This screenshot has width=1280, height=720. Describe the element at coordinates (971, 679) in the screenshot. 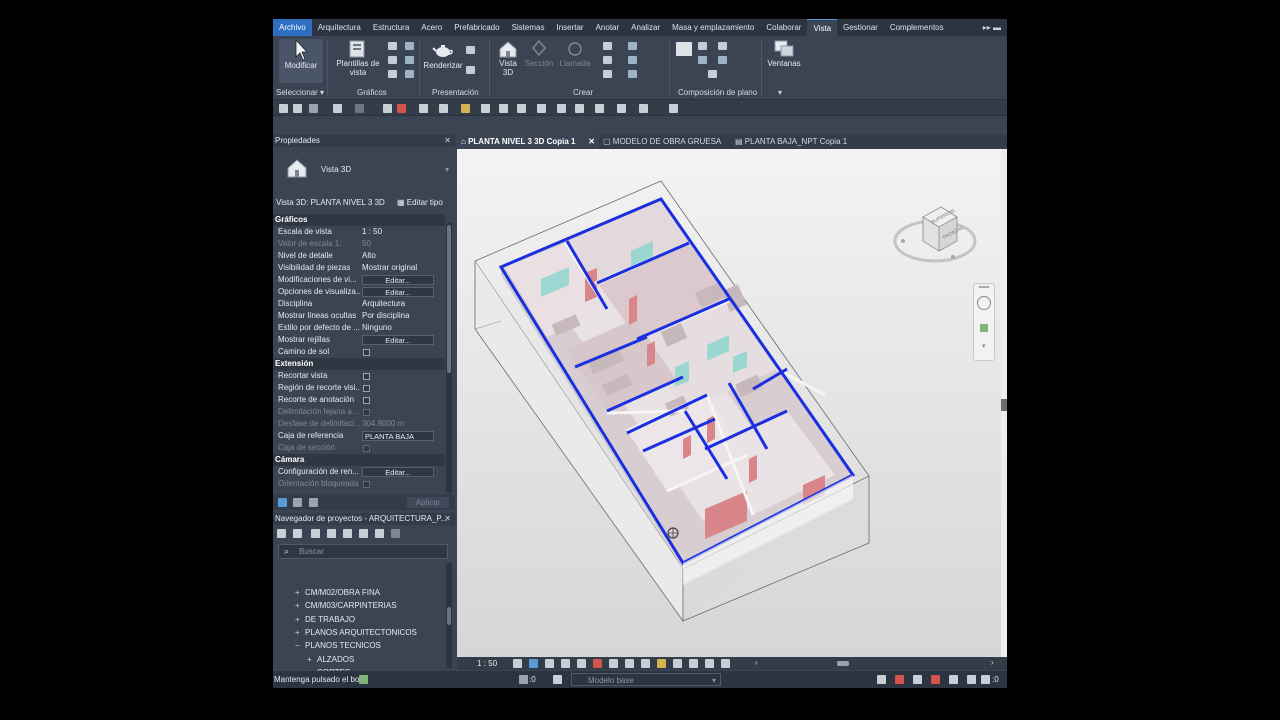

I see `background-process-icon` at that location.